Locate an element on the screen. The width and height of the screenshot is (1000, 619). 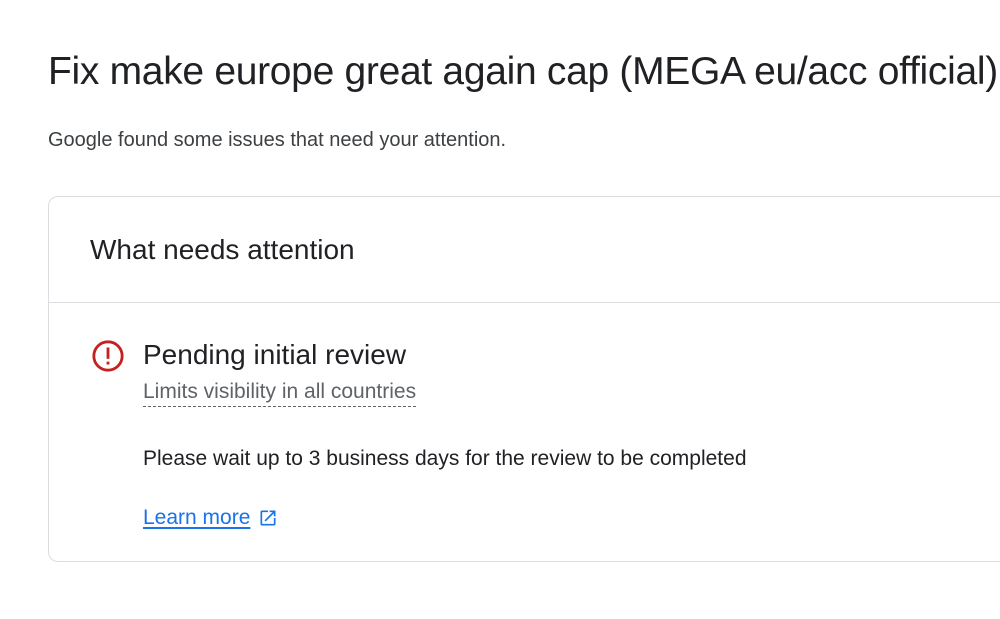
open-in-new-icon is located at coordinates (268, 518).